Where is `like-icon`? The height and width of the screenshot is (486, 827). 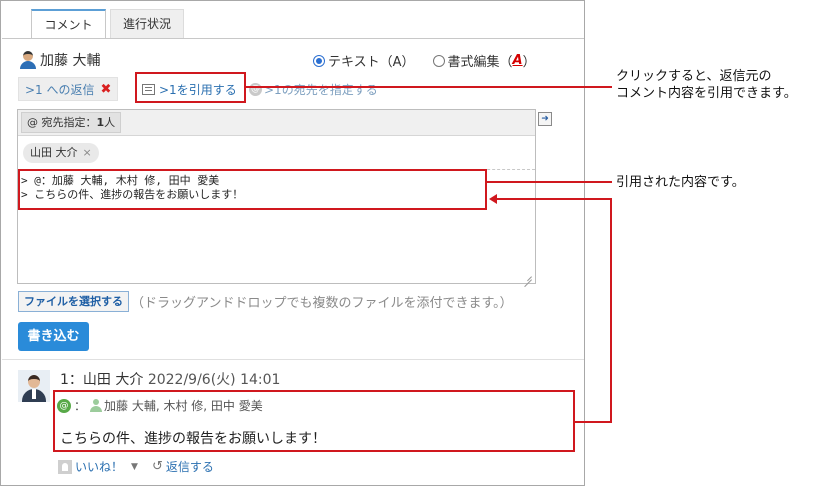
like-icon is located at coordinates (65, 466).